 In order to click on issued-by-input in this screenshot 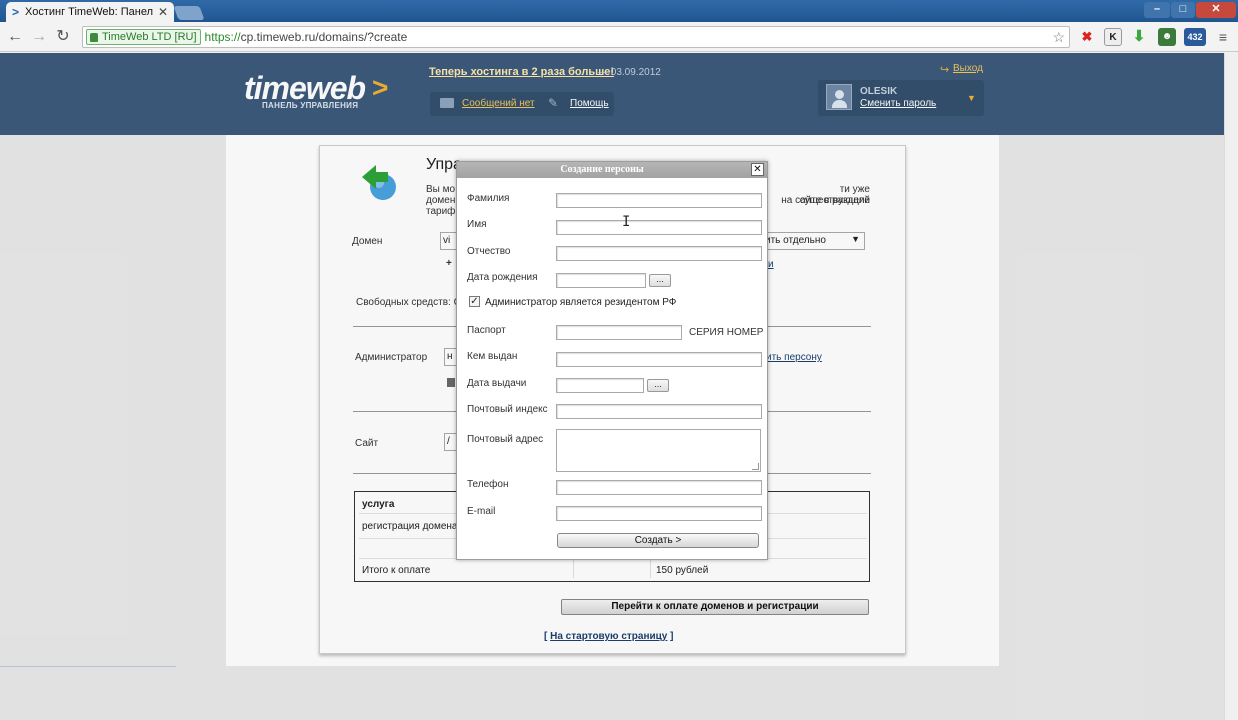, I will do `click(659, 359)`.